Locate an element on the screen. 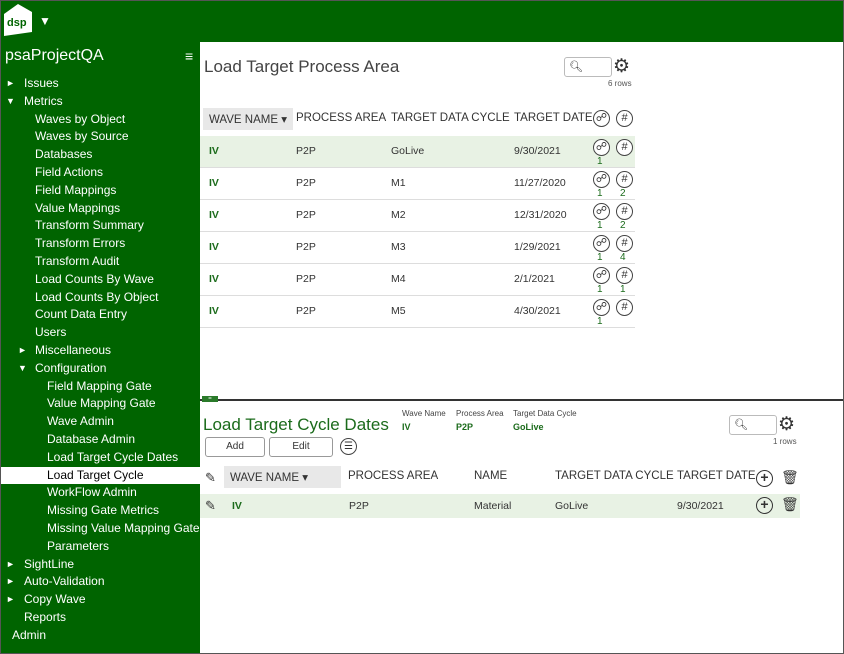 Image resolution: width=844 pixels, height=654 pixels. sidebar-item-count-data-entry: Count Data Entry is located at coordinates (100, 315).